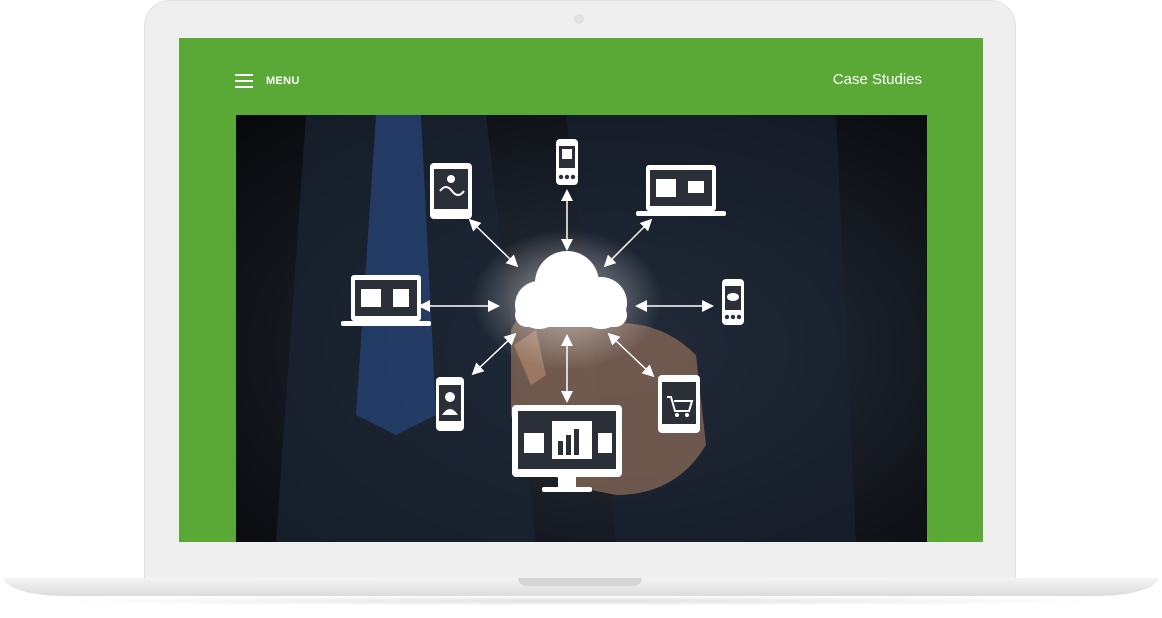 The width and height of the screenshot is (1162, 618). Describe the element at coordinates (877, 79) in the screenshot. I see `case-studies-link: Case Studies` at that location.